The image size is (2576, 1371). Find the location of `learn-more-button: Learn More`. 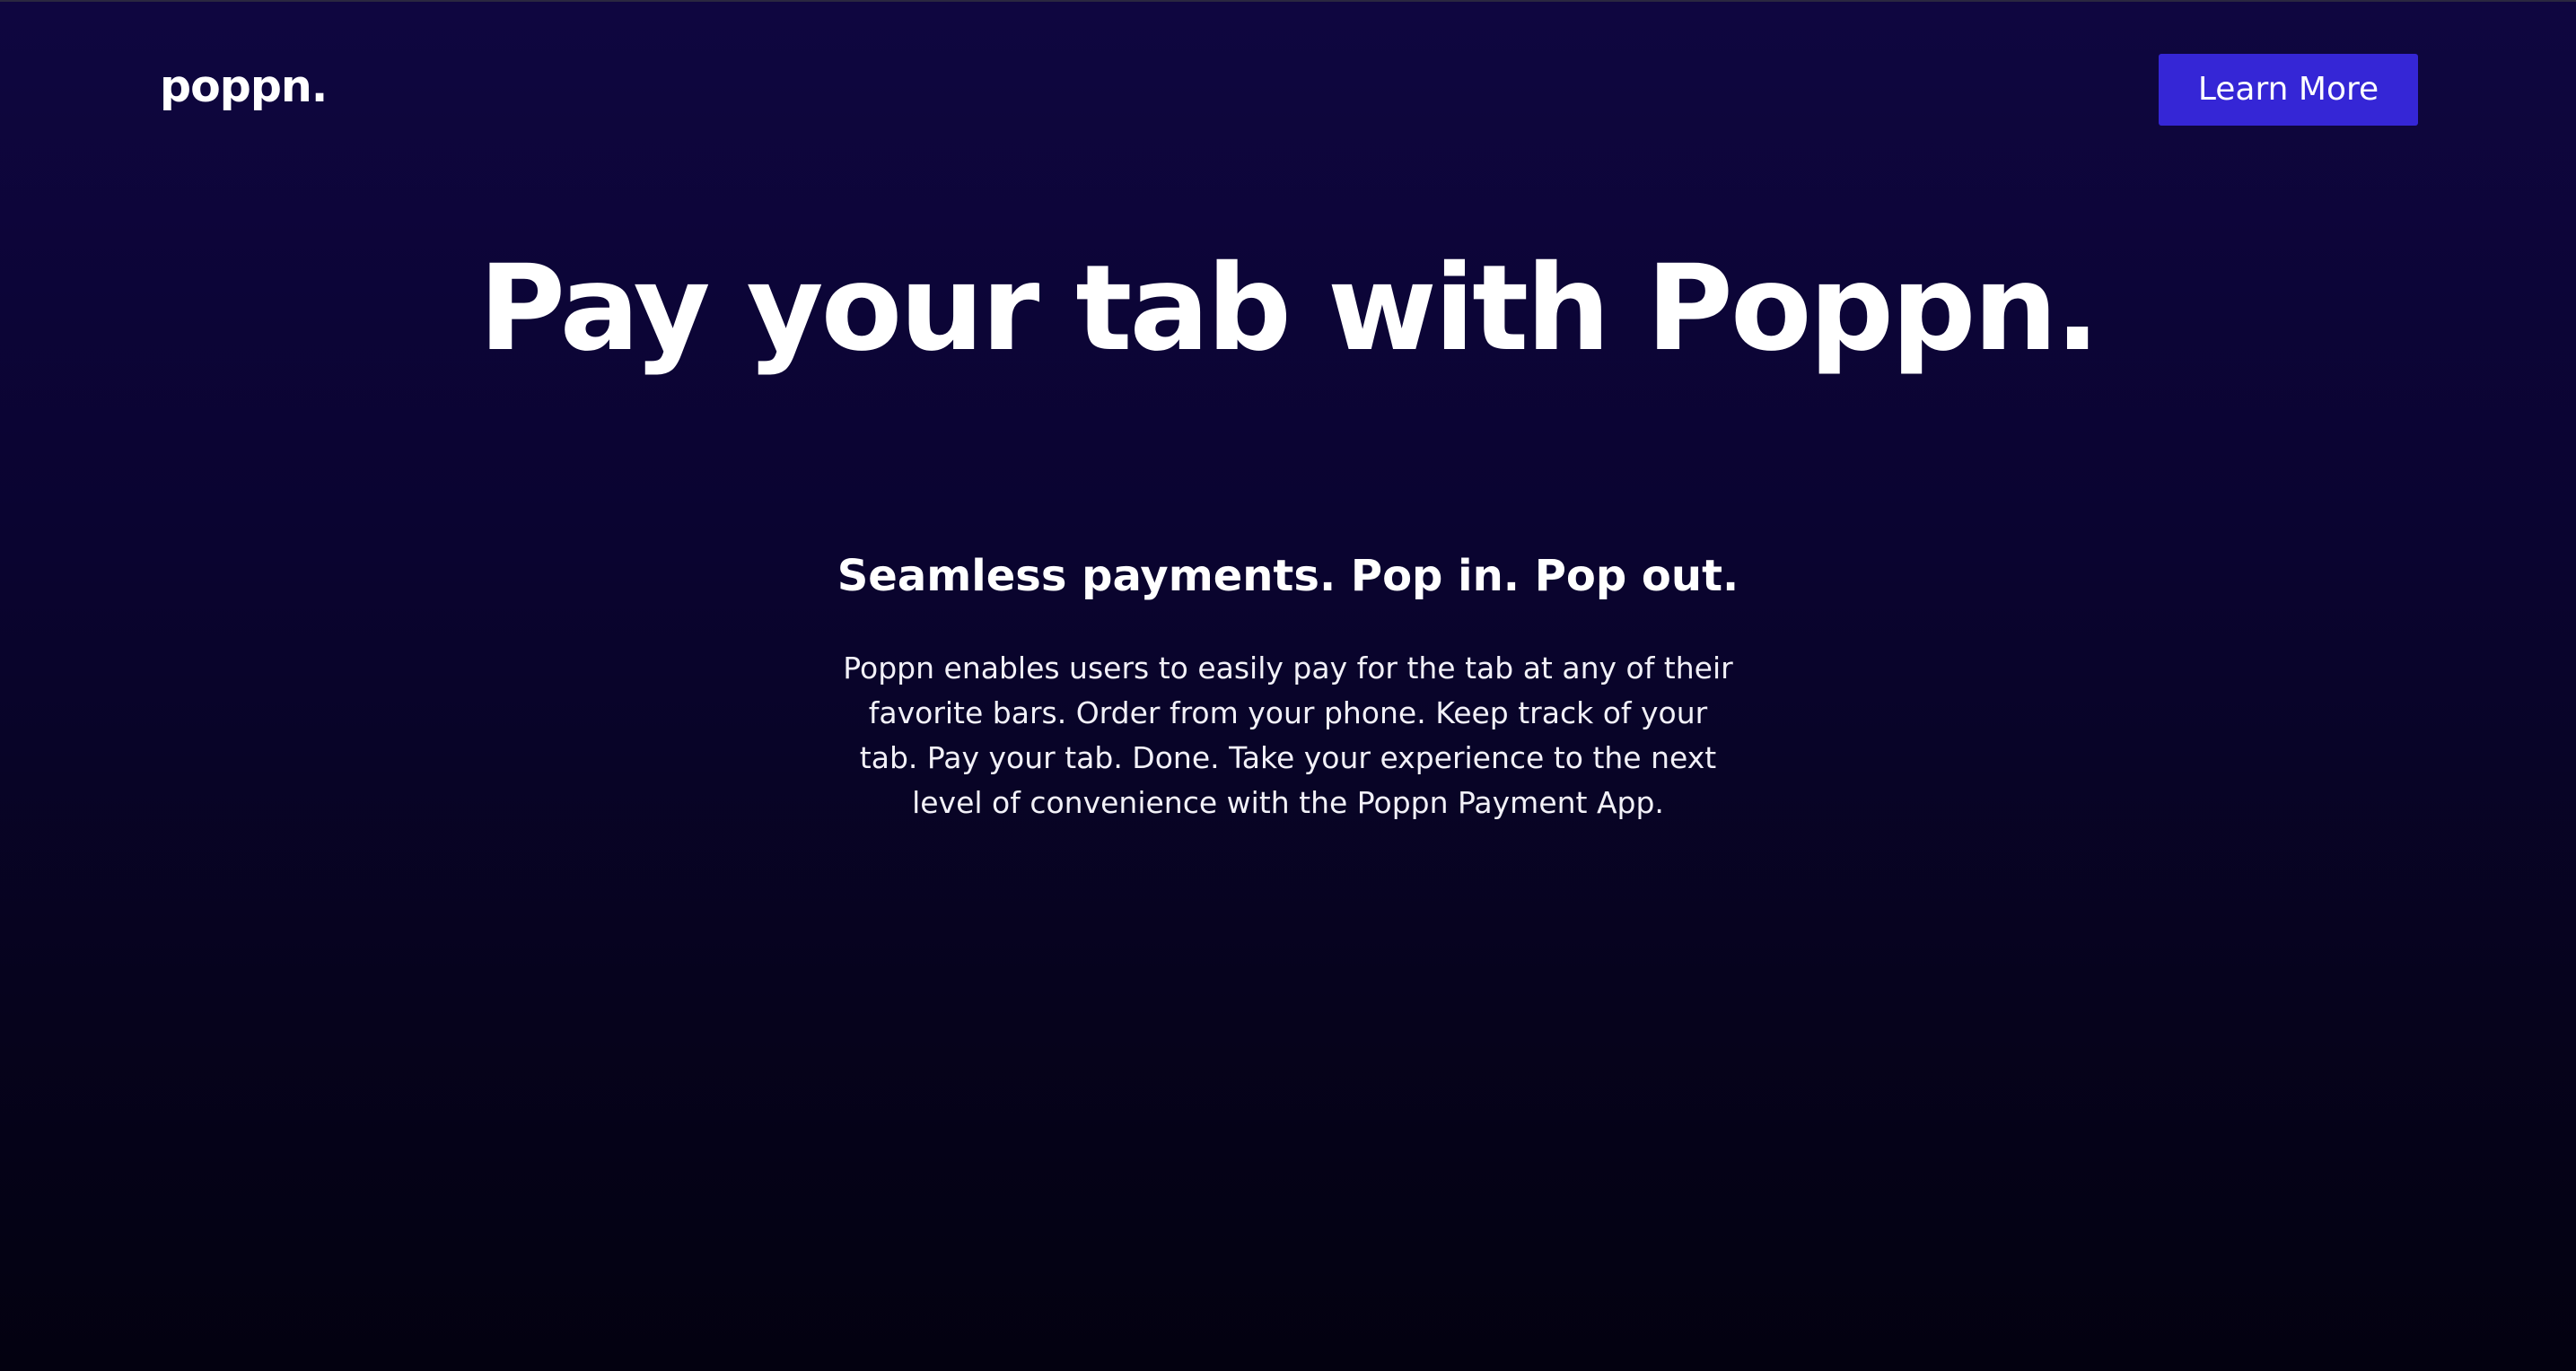

learn-more-button: Learn More is located at coordinates (2288, 90).